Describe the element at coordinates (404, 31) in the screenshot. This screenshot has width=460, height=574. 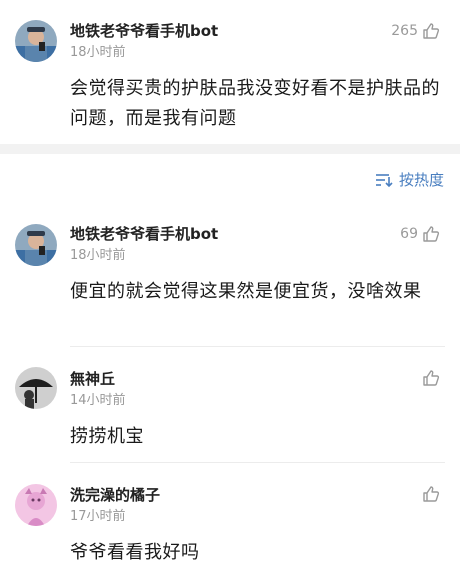
I see `like-count: 265` at that location.